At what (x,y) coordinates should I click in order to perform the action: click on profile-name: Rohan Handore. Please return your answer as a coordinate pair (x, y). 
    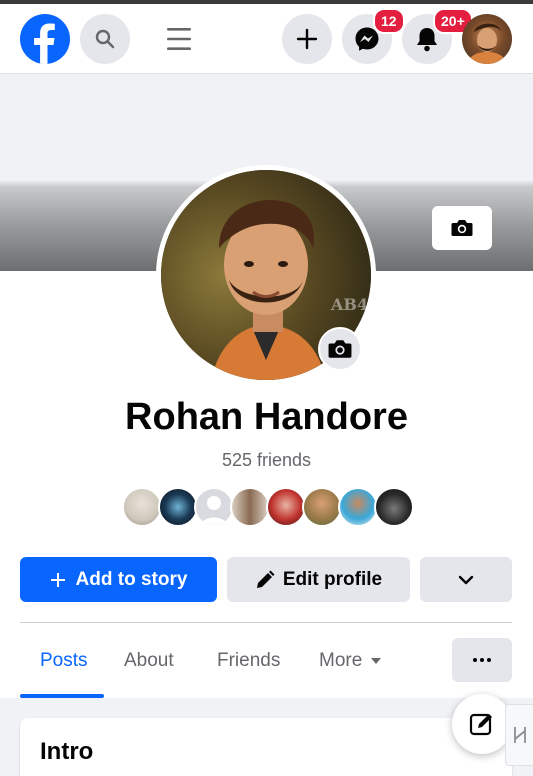
    Looking at the image, I should click on (266, 417).